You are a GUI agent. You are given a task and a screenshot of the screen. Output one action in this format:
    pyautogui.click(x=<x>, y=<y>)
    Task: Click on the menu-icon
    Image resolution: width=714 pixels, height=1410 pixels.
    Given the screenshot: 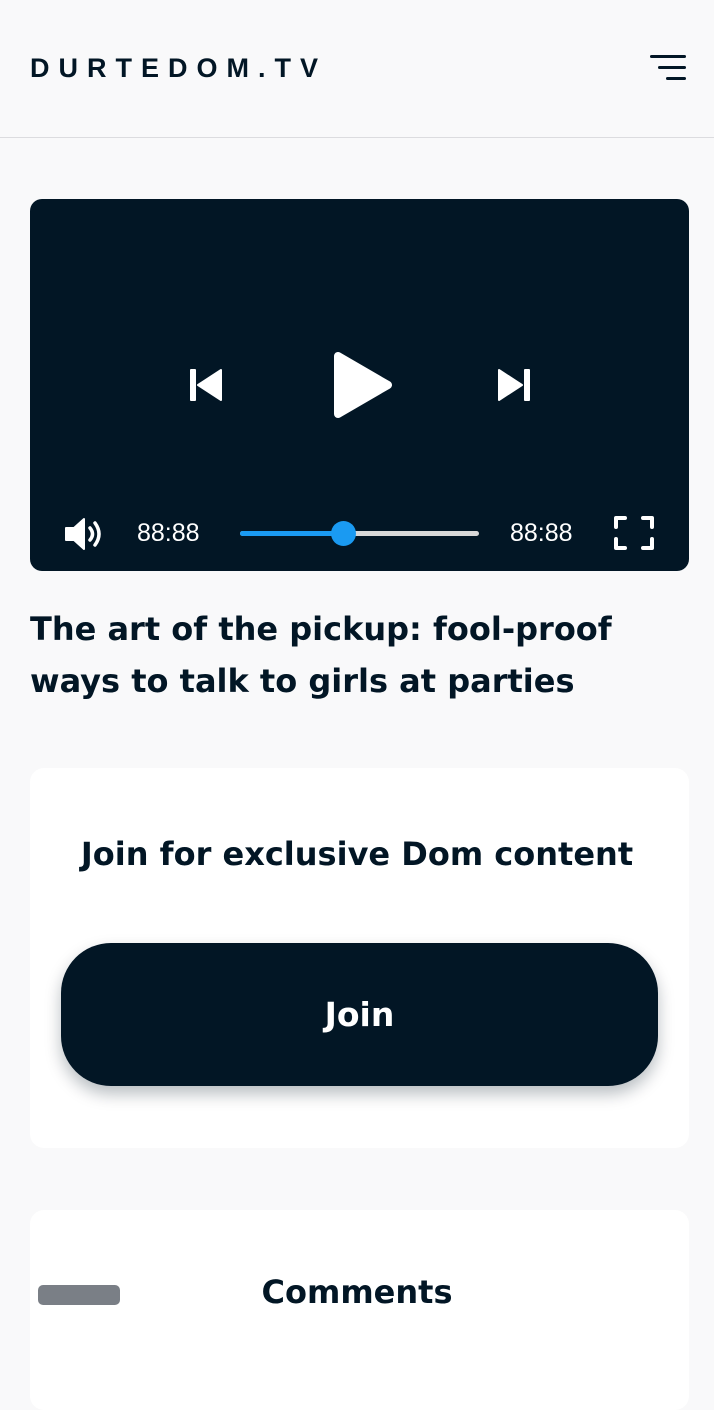 What is the action you would take?
    pyautogui.click(x=668, y=68)
    